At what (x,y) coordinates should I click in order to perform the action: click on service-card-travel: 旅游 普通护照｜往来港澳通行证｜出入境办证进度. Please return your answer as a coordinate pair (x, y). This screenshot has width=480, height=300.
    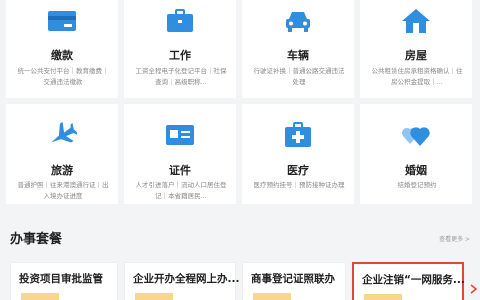
    Looking at the image, I should click on (62, 154).